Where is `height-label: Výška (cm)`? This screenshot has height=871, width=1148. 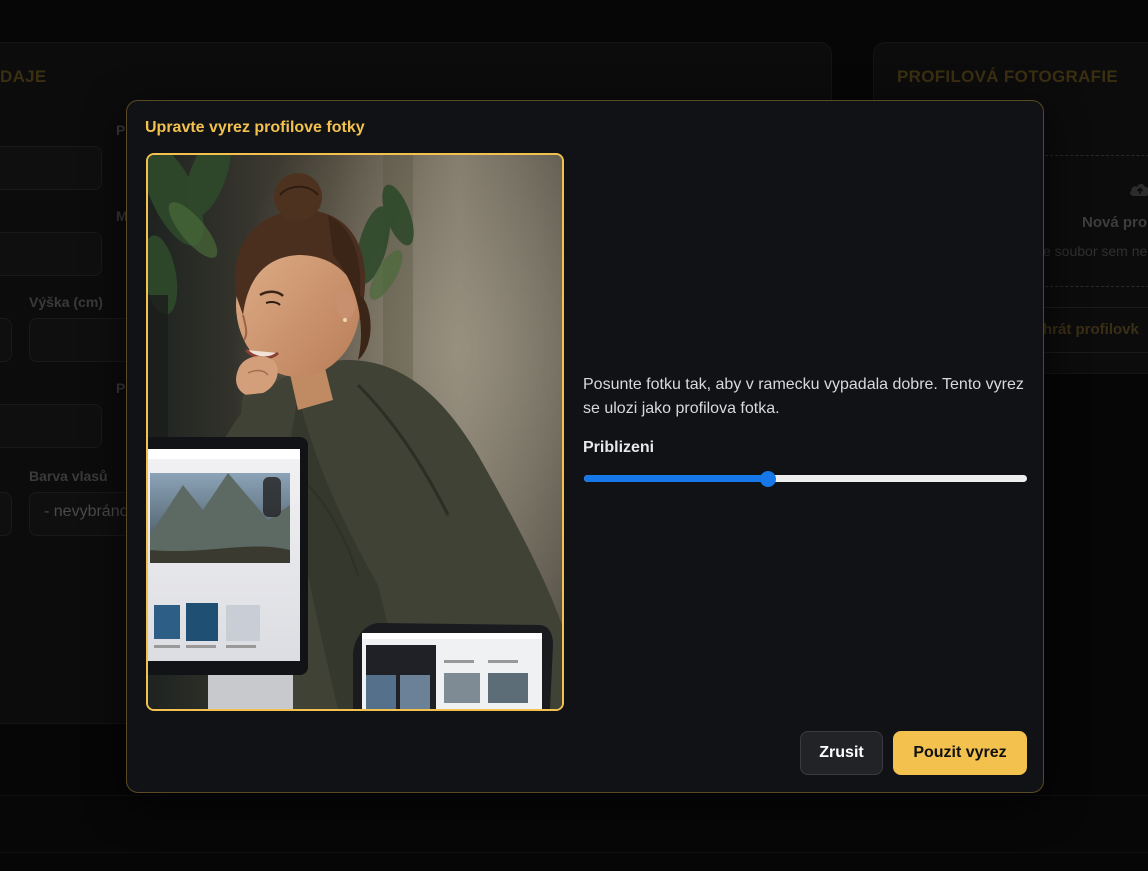
height-label: Výška (cm) is located at coordinates (66, 302).